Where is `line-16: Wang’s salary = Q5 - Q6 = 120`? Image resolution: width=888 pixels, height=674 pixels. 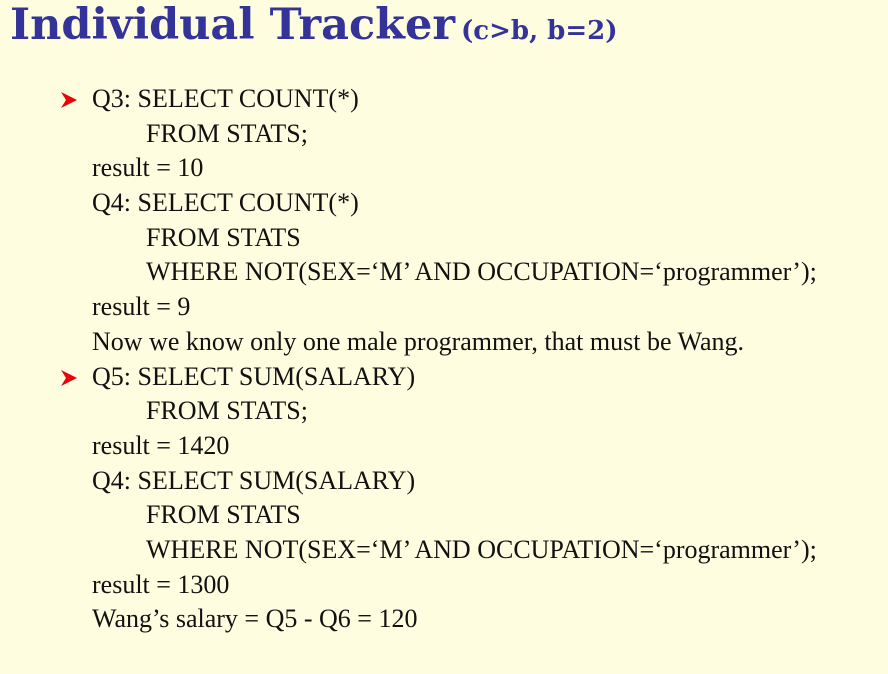
line-16: Wang’s salary = Q5 - Q6 = 120 is located at coordinates (444, 619).